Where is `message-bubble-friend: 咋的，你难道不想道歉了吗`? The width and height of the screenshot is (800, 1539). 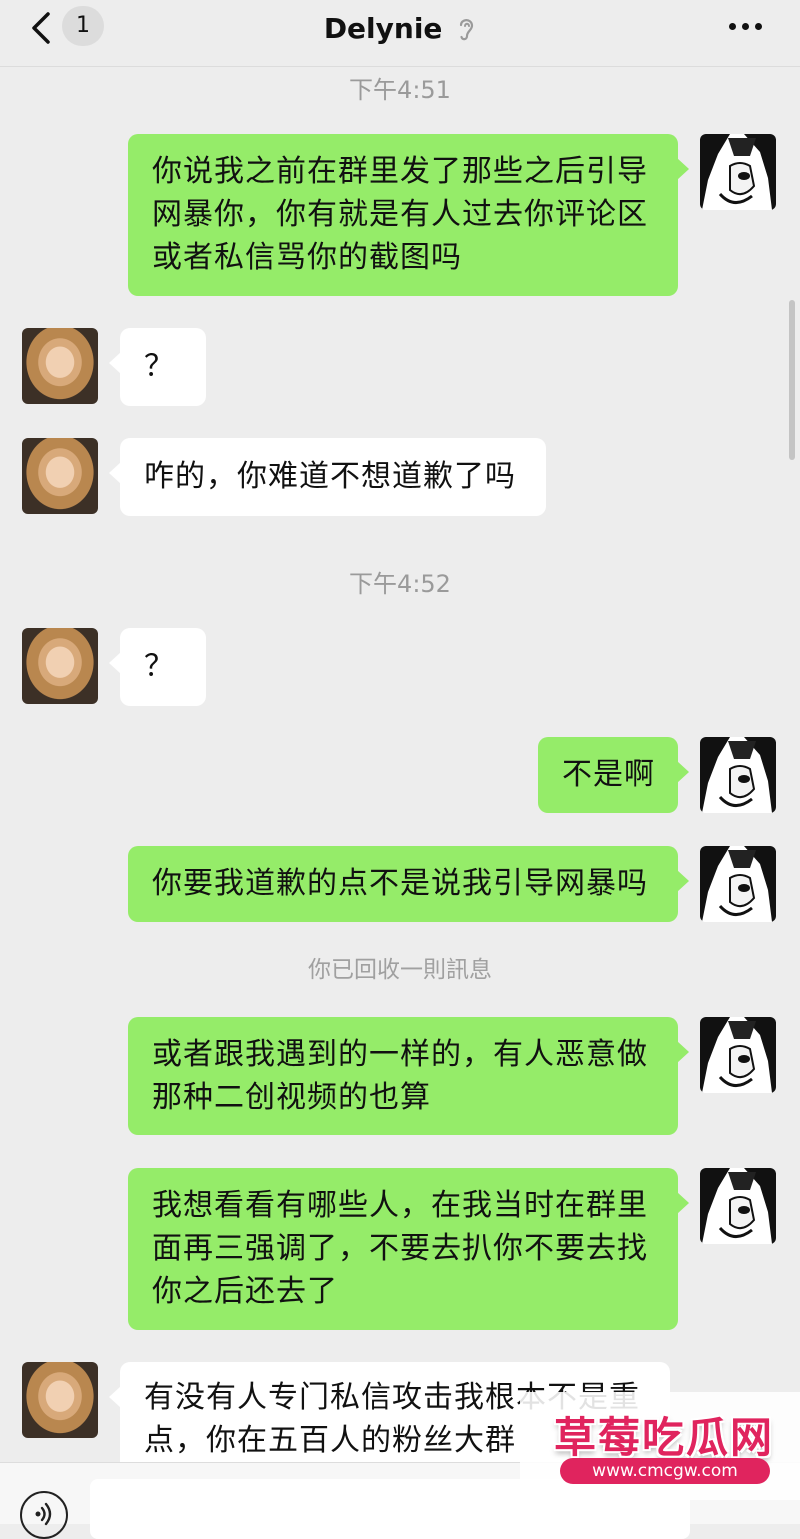
message-bubble-friend: 咋的，你难道不想道歉了吗 is located at coordinates (327, 477).